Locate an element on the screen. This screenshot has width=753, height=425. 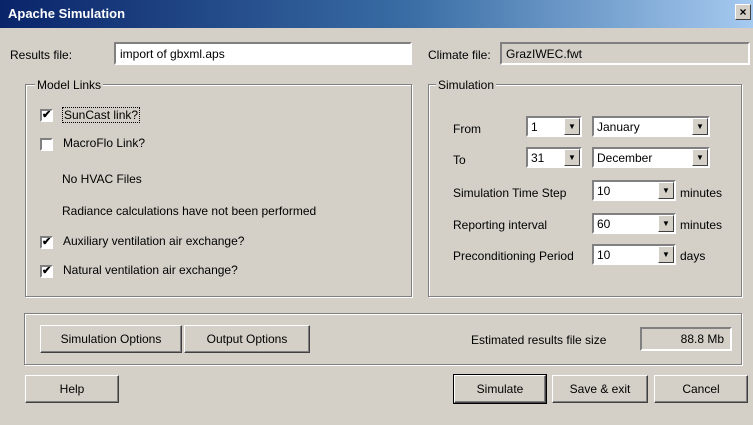
nat-vent-label: Natural ventilation air exchange? is located at coordinates (150, 270).